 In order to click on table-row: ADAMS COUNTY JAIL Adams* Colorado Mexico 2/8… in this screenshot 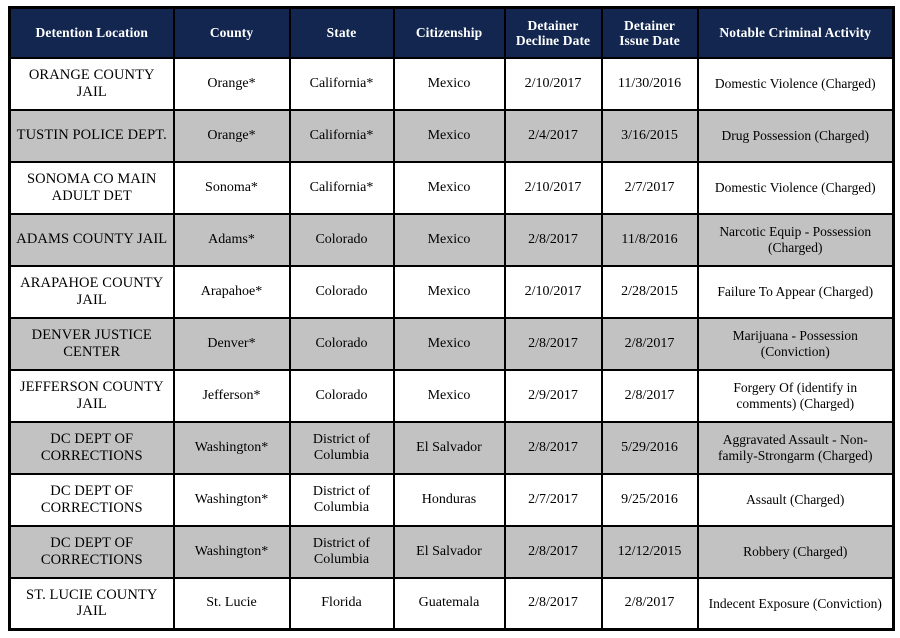, I will do `click(451, 239)`.